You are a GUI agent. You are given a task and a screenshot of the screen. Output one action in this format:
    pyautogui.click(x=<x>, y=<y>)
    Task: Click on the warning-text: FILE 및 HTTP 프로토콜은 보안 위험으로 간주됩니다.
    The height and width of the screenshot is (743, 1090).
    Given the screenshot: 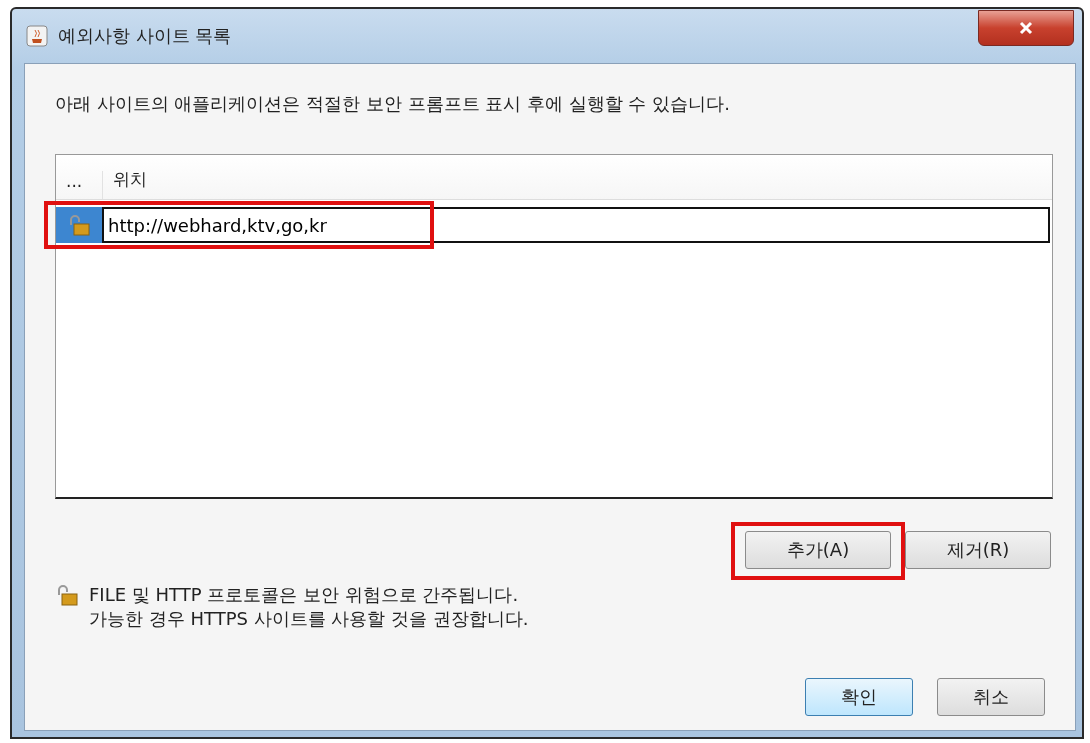 What is the action you would take?
    pyautogui.click(x=304, y=595)
    